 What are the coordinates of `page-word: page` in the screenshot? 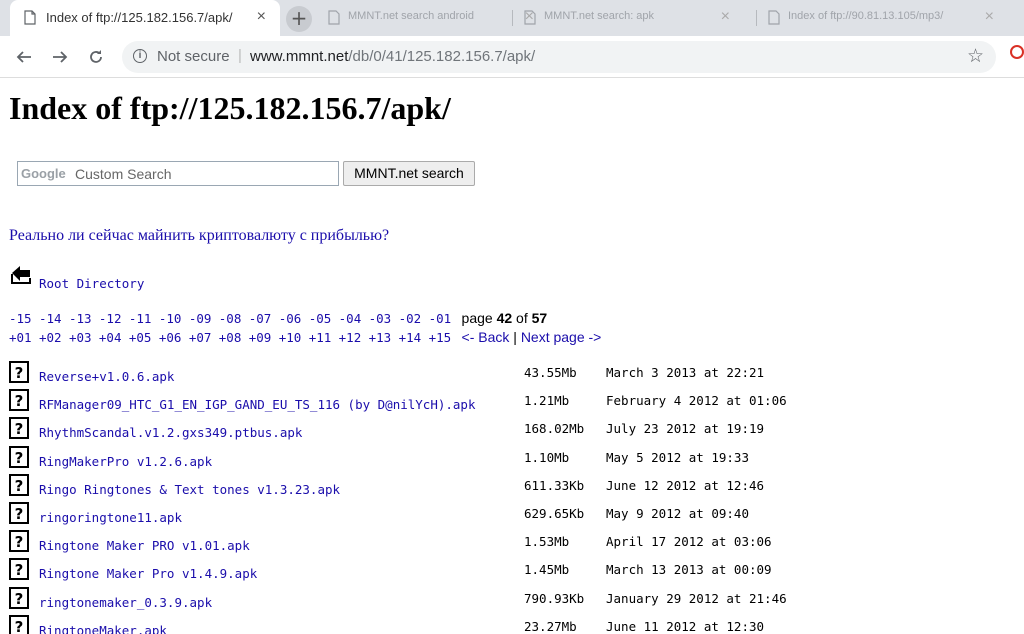 It's located at (477, 318).